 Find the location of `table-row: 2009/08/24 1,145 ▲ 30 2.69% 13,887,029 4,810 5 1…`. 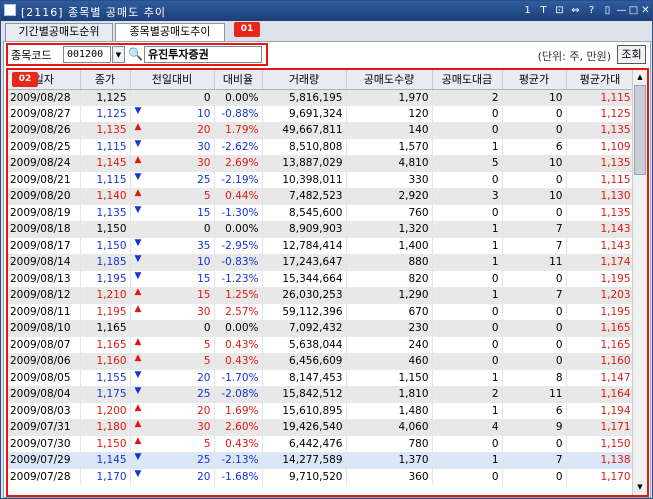

table-row: 2009/08/24 1,145 ▲ 30 2.69% 13,887,029 4,810 5 1… is located at coordinates (321, 163).